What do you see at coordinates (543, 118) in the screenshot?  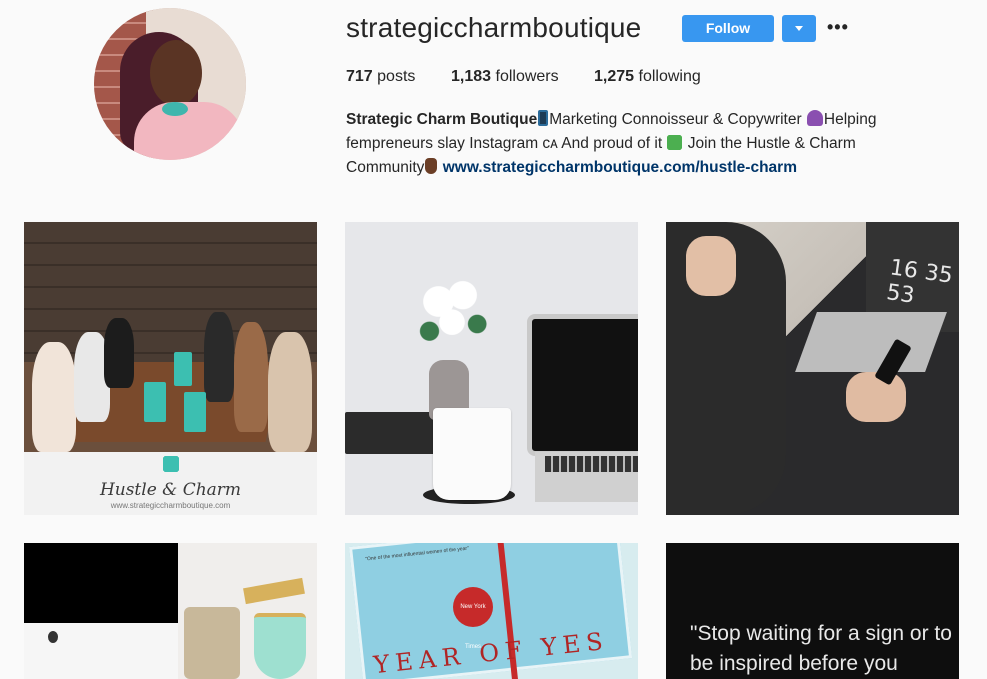 I see `phone-icon` at bounding box center [543, 118].